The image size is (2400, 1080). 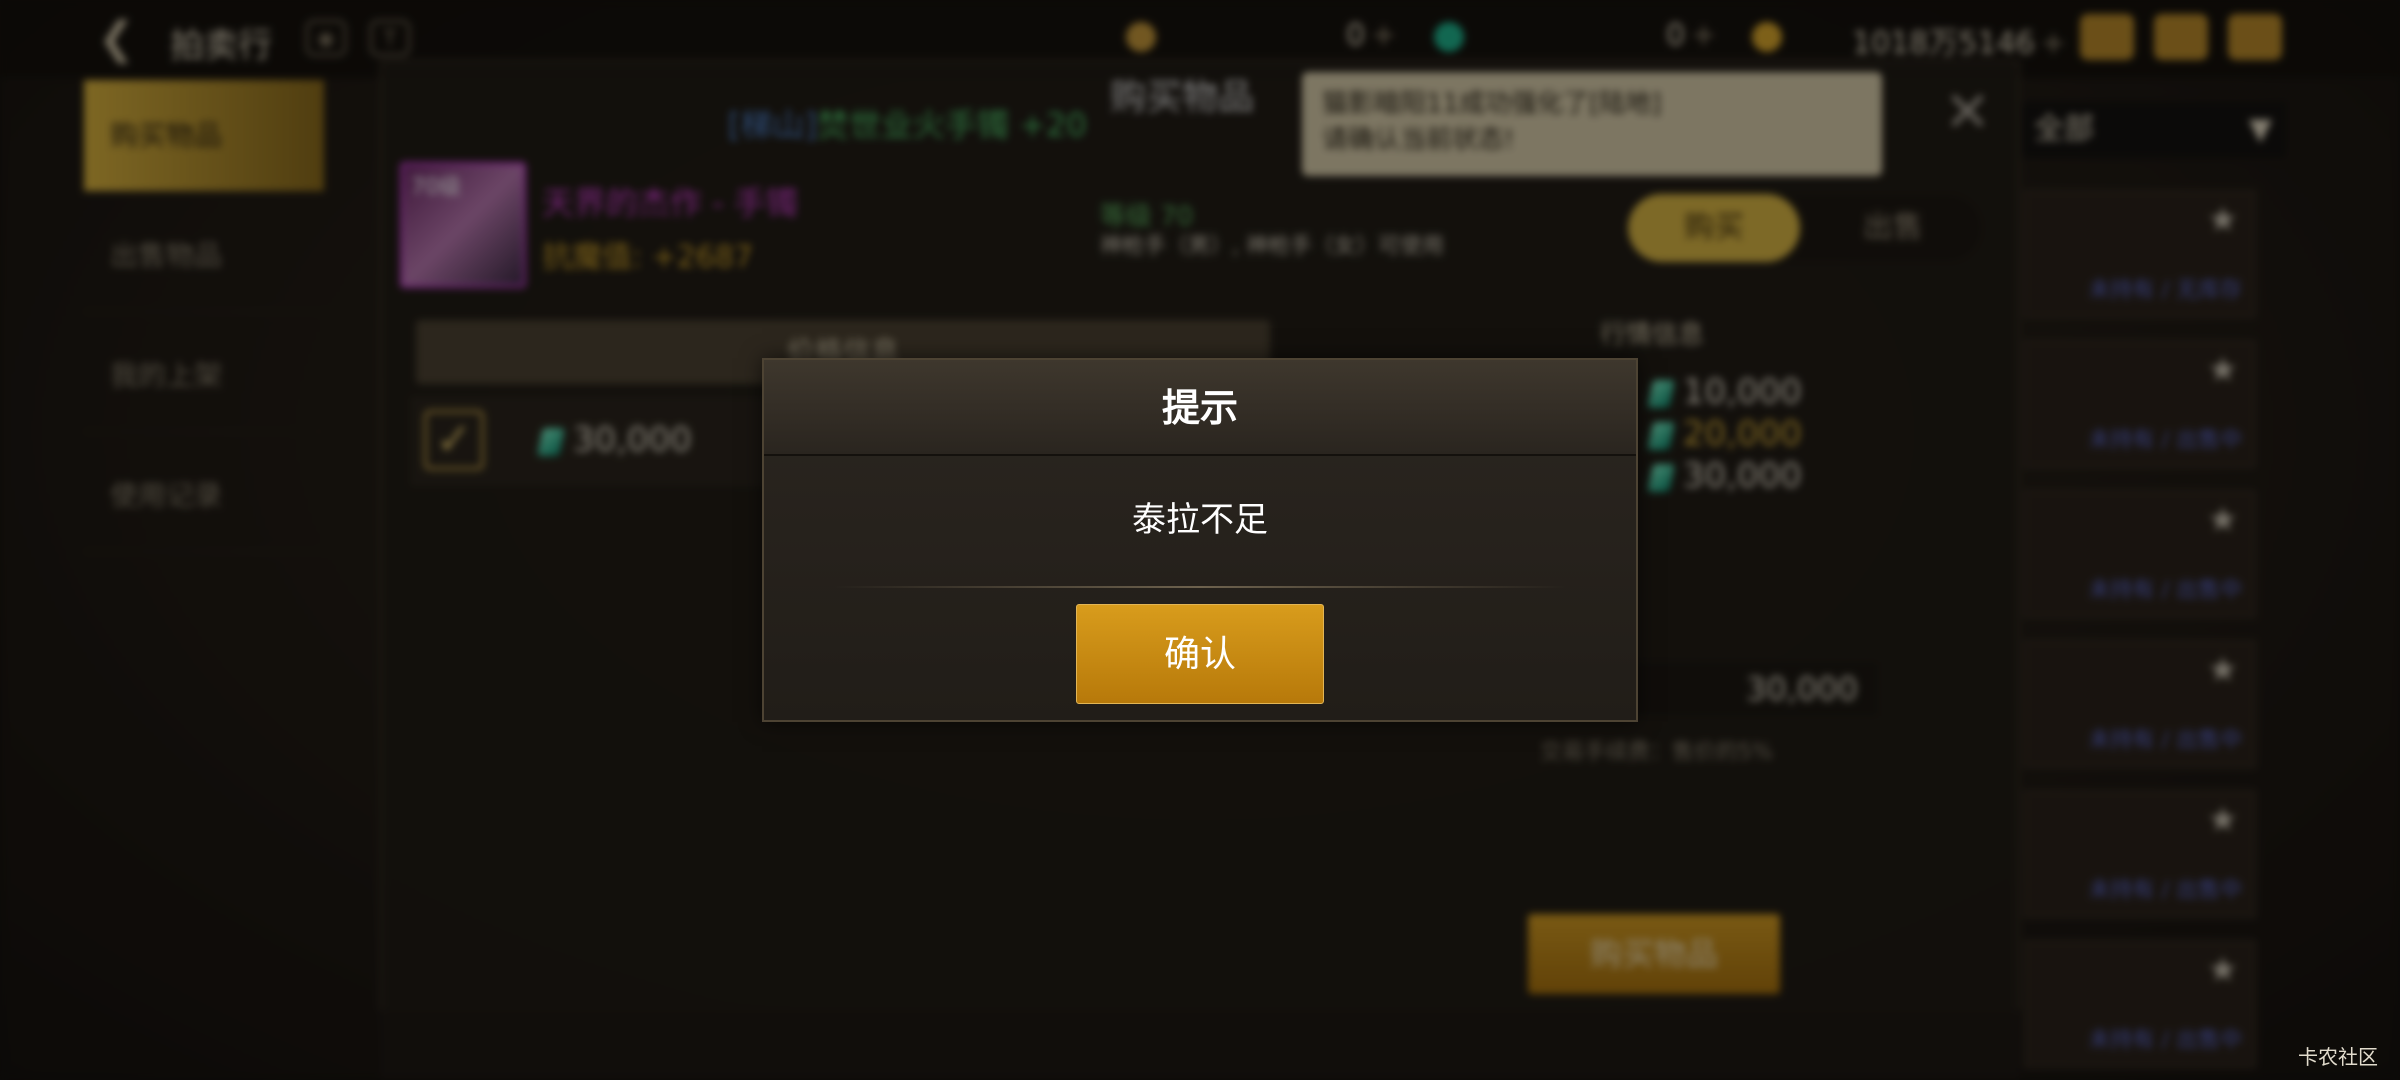 I want to click on dialog-title: 提示, so click(x=1199, y=408).